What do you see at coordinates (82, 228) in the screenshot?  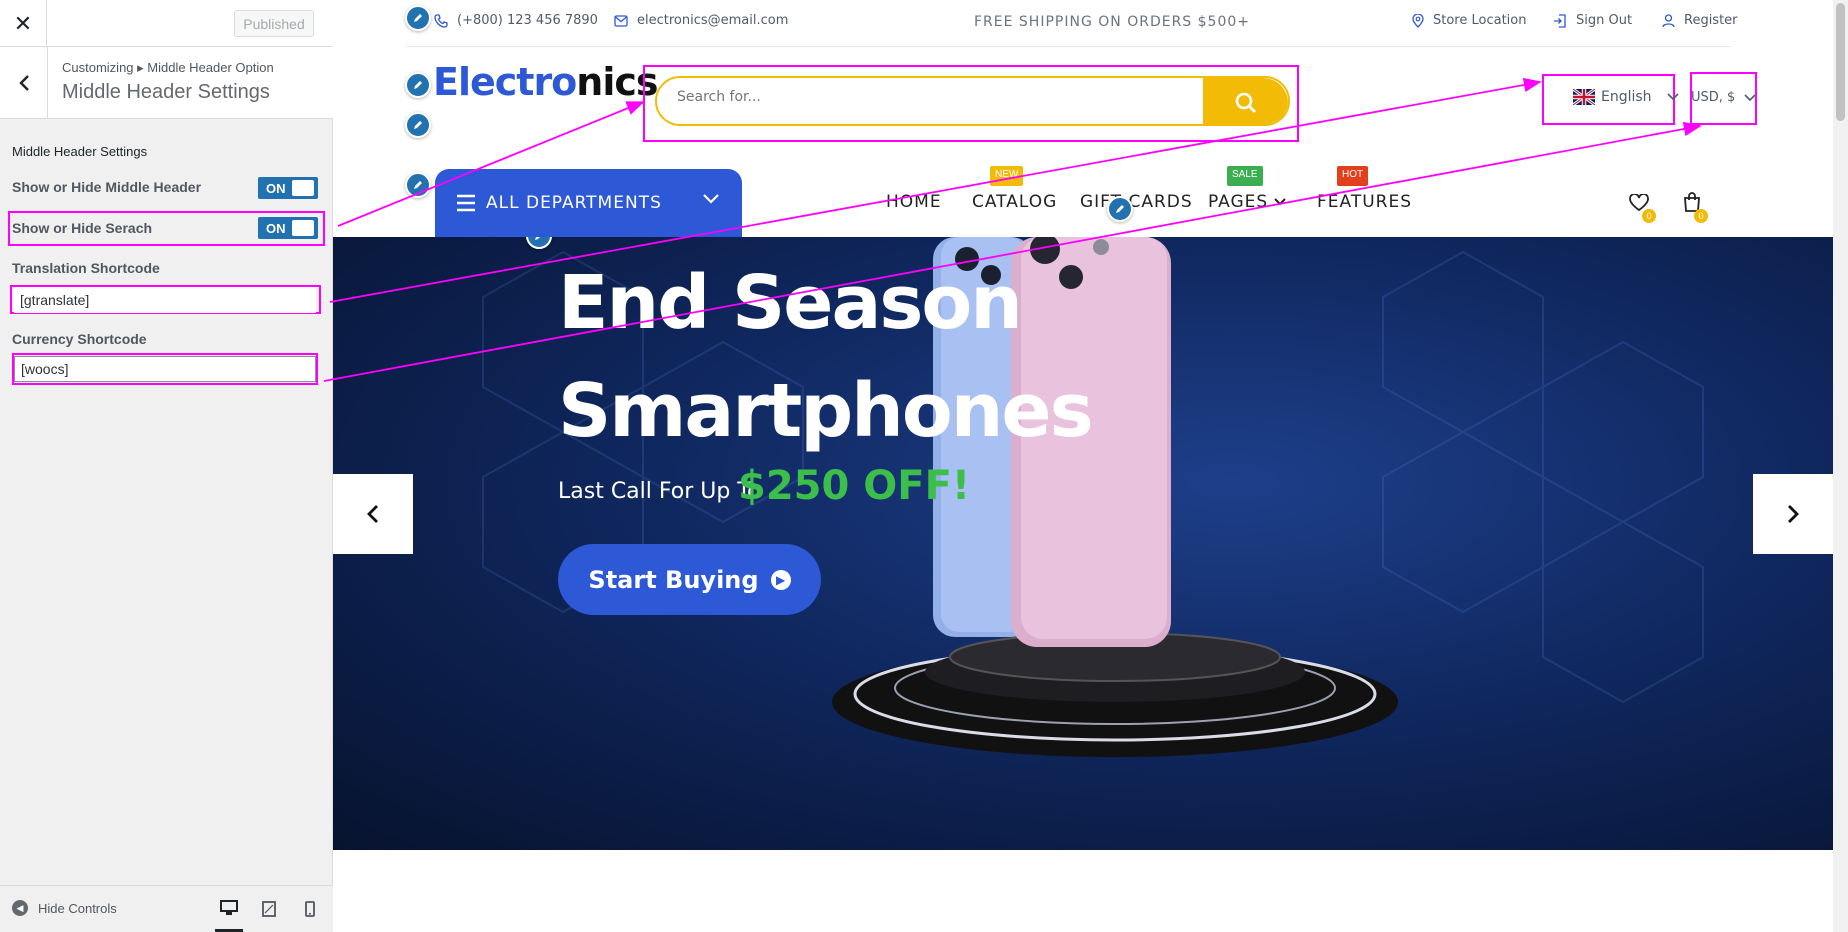 I see `show-search-label: Show or Hide Serach` at bounding box center [82, 228].